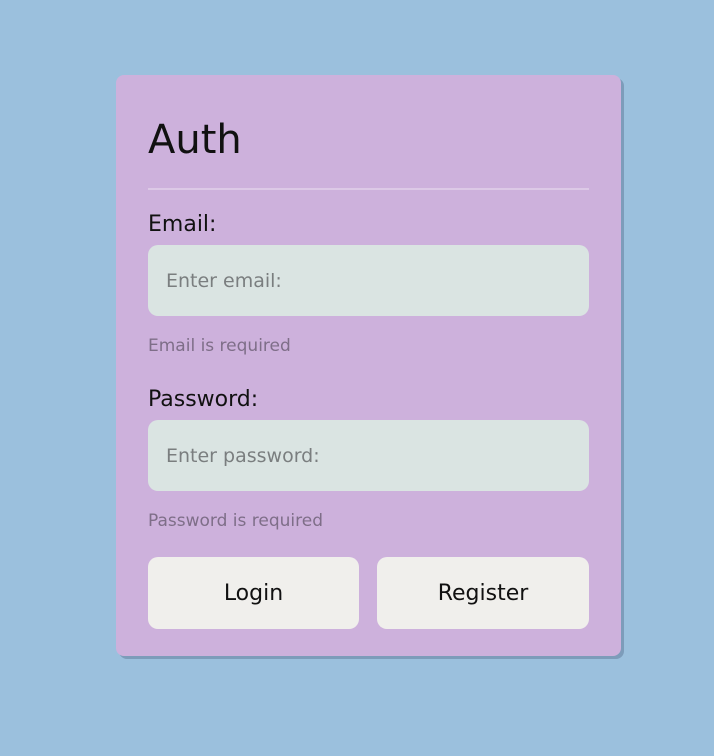 The width and height of the screenshot is (714, 756). Describe the element at coordinates (483, 593) in the screenshot. I see `register-button: Register` at that location.